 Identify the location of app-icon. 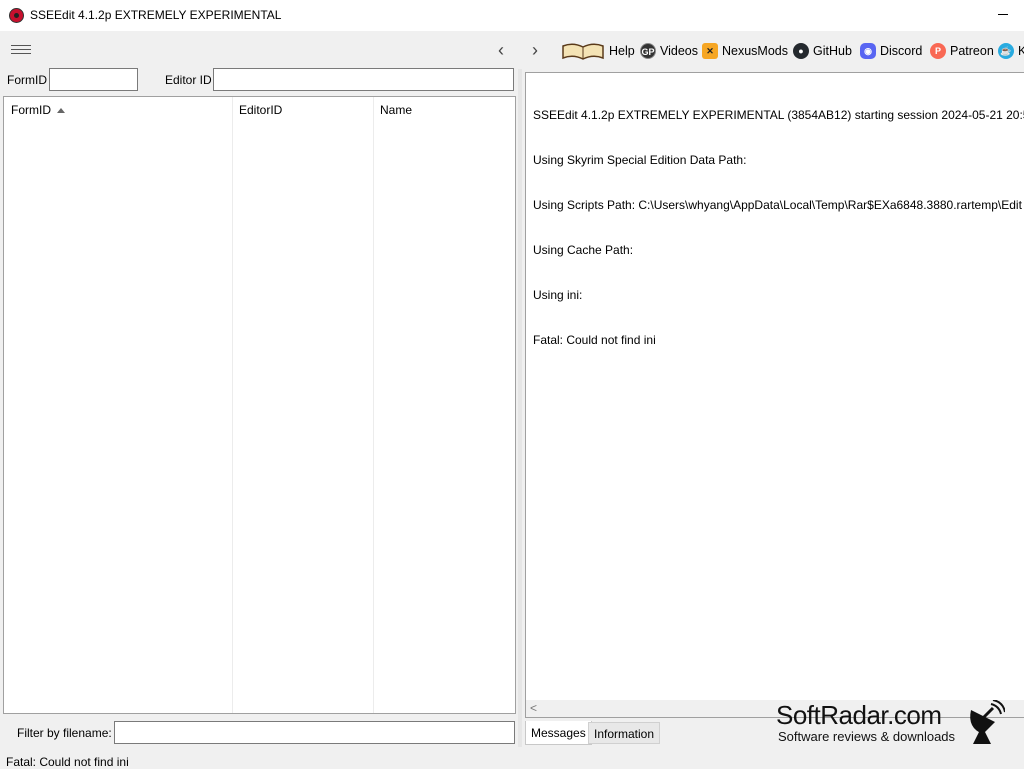
(16, 15).